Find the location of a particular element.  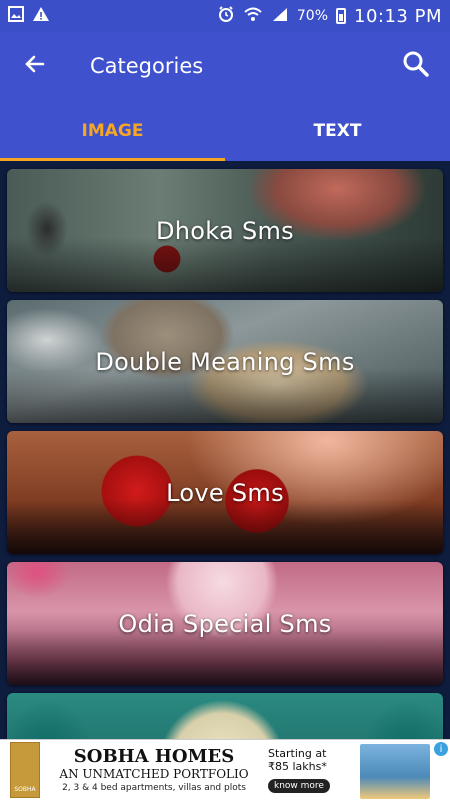

category-card-odia-special-sms: Odia Special Sms is located at coordinates (225, 623).